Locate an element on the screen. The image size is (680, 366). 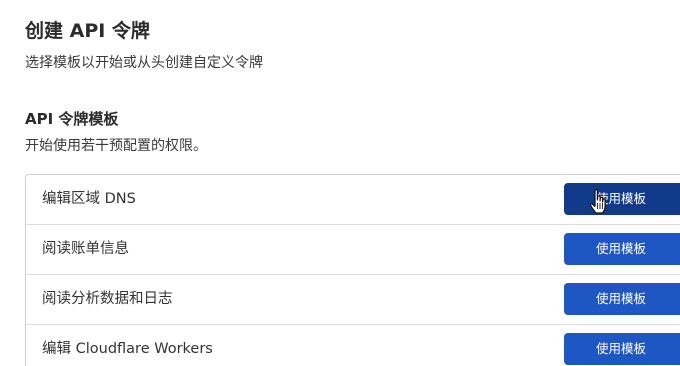
use-template-button-edit-workers: 使用模板 is located at coordinates (622, 349).